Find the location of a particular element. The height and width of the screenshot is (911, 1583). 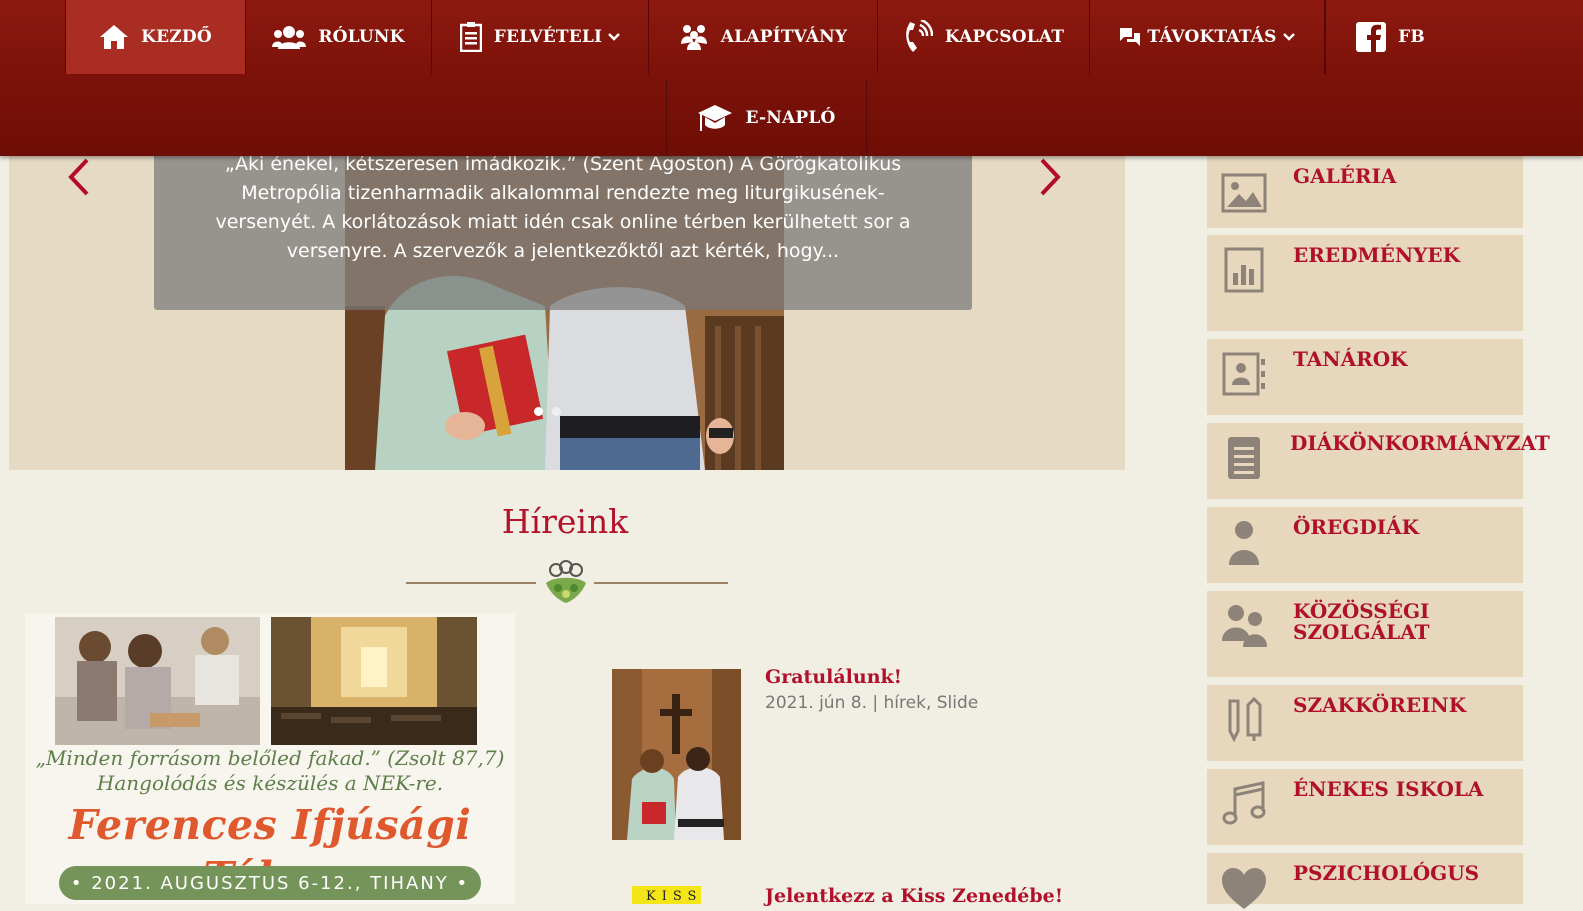

nav-label: FELVÉTELI is located at coordinates (548, 37).